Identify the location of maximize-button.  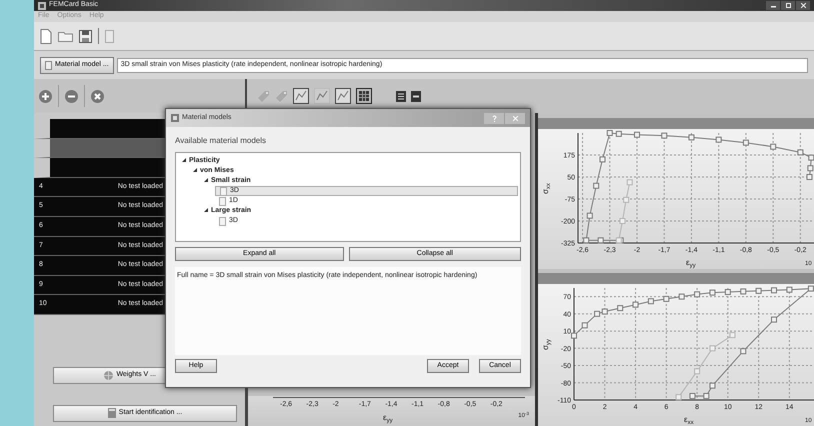
(788, 5).